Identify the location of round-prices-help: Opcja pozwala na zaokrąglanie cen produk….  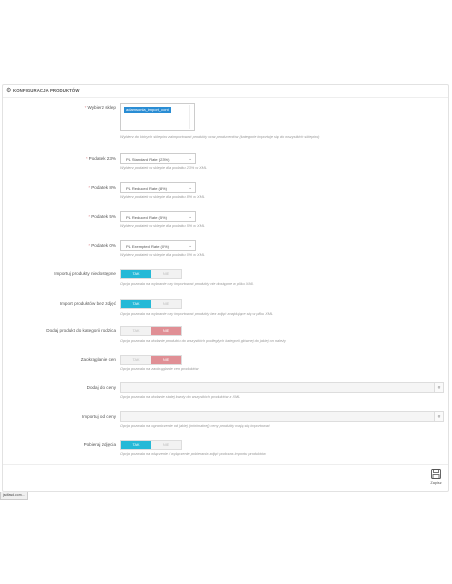
(159, 369).